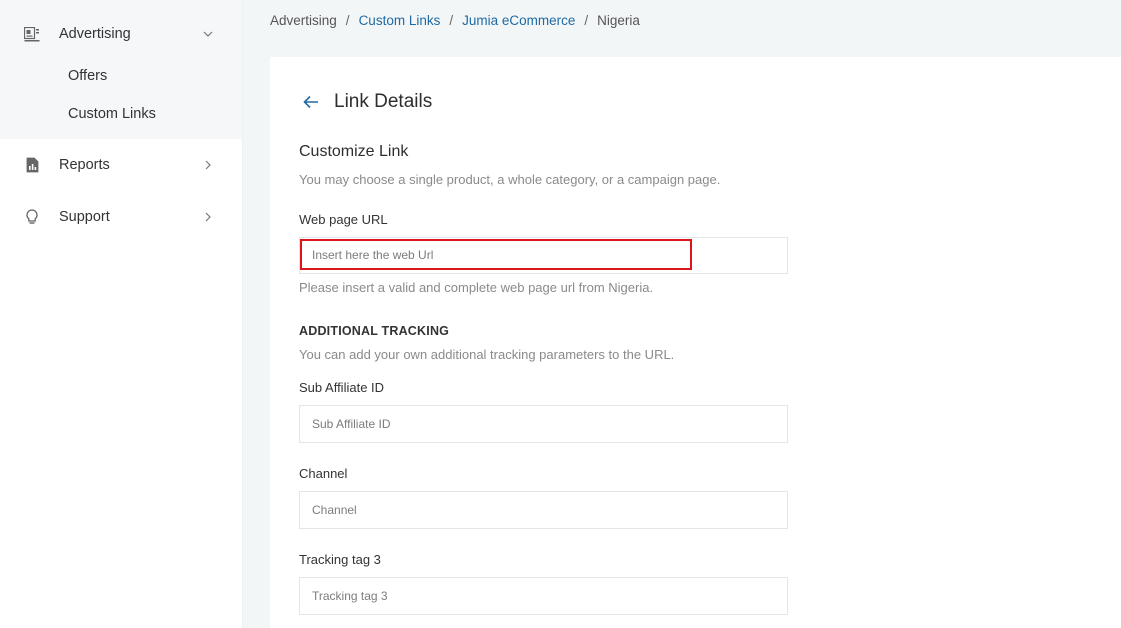 This screenshot has width=1121, height=628. Describe the element at coordinates (374, 331) in the screenshot. I see `additional-tracking-title: ADDITIONAL TRACKING` at that location.